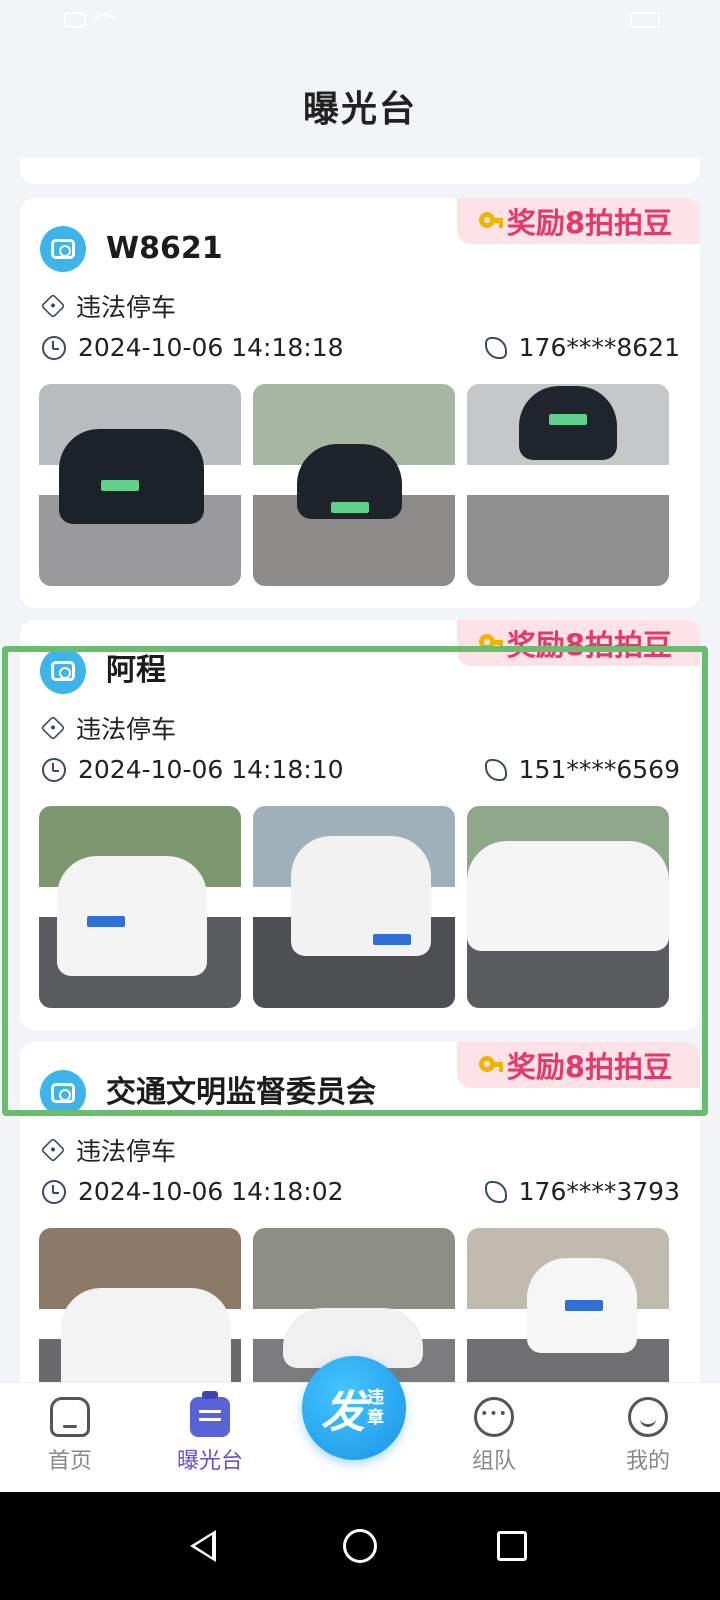 The height and width of the screenshot is (1600, 720). What do you see at coordinates (203, 1546) in the screenshot?
I see `back-icon` at bounding box center [203, 1546].